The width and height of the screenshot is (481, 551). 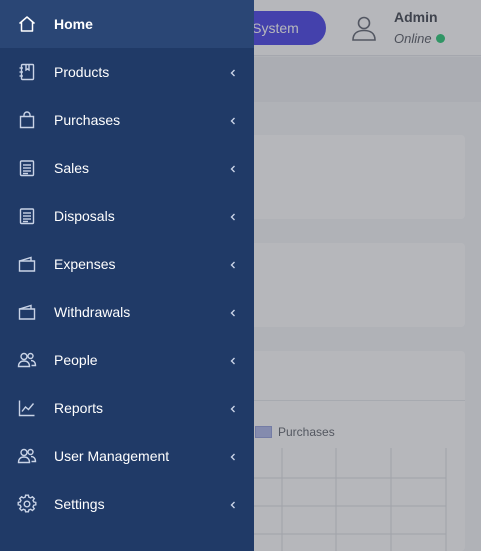 What do you see at coordinates (72, 168) in the screenshot?
I see `sidebar-item-label: Sales` at bounding box center [72, 168].